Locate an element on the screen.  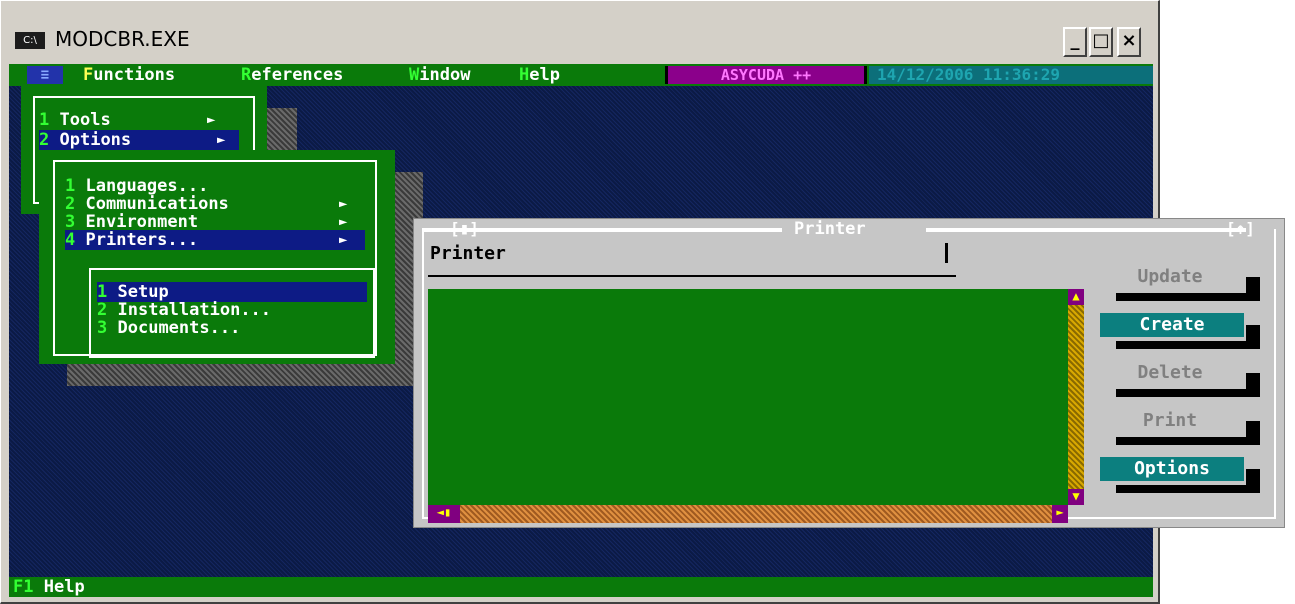
datetime-display: 14/12/2006 11:36:29 is located at coordinates (1011, 75).